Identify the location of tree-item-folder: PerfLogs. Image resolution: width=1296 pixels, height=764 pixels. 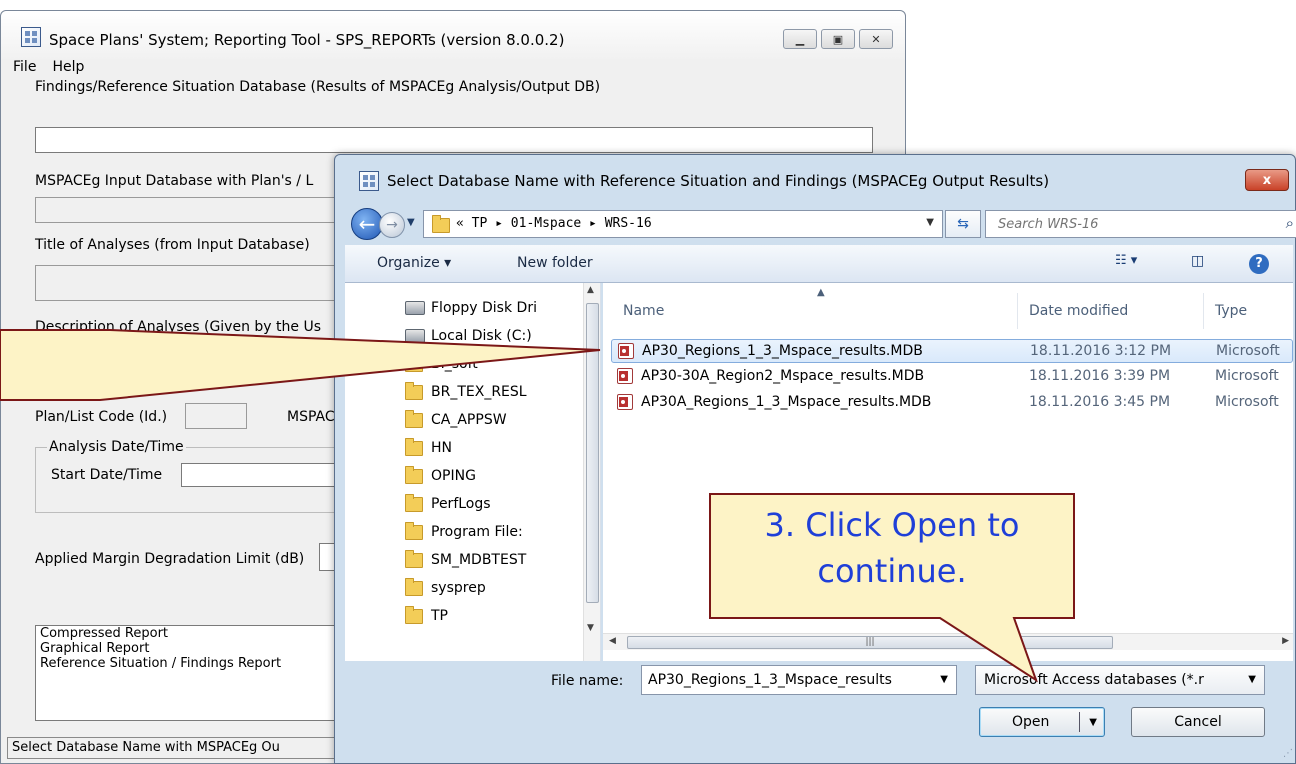
(448, 504).